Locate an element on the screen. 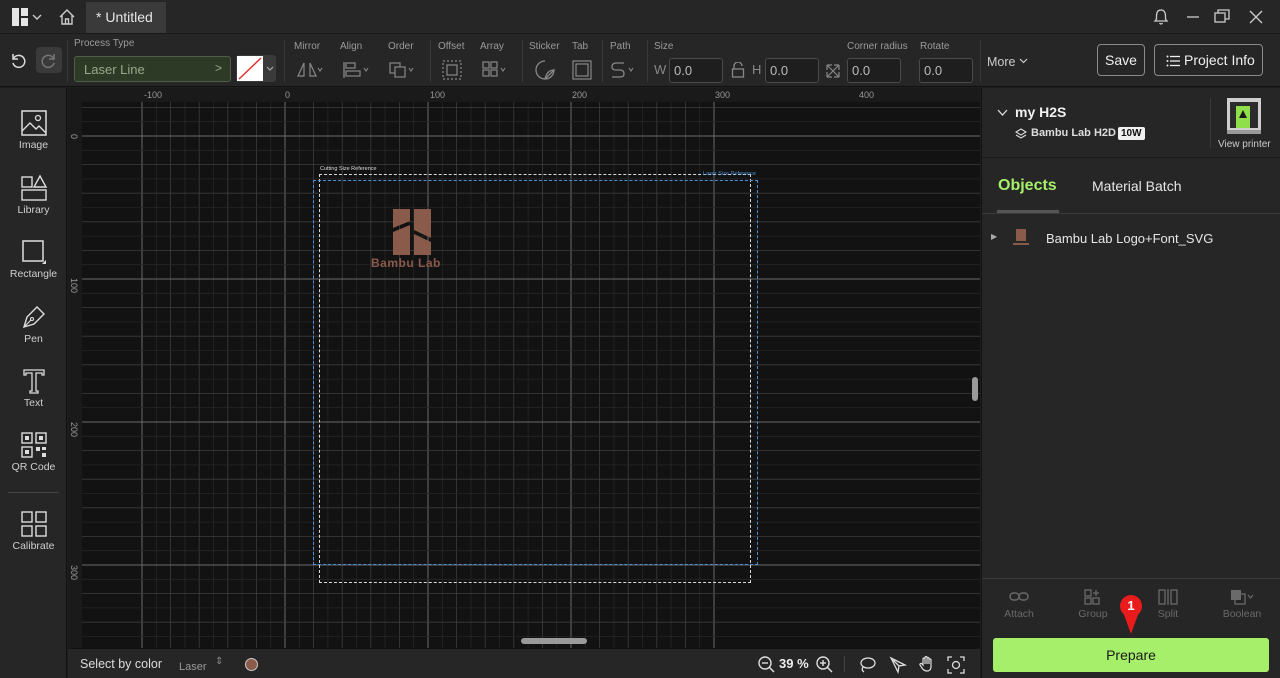 Image resolution: width=1280 pixels, height=678 pixels. ruler-x-label: -100 is located at coordinates (153, 95).